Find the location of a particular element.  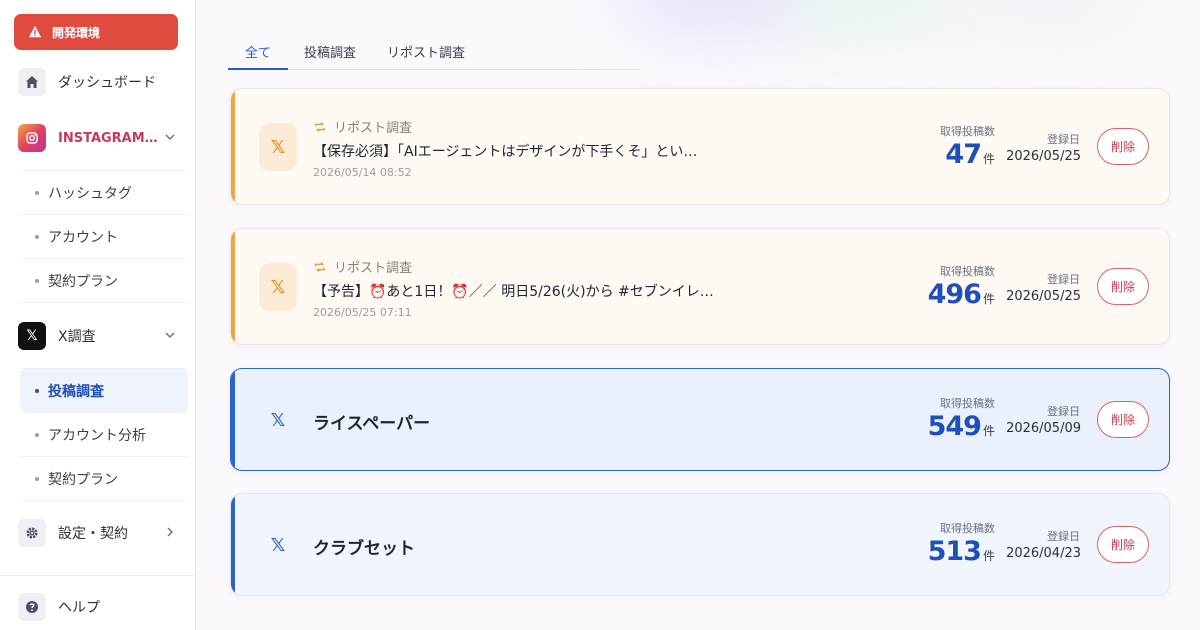

card-timestamp: 2026/05/14 08:52 is located at coordinates (362, 172).